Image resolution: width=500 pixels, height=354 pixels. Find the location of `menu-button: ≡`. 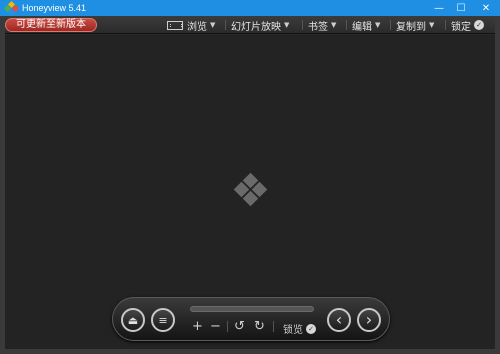

menu-button: ≡ is located at coordinates (163, 320).